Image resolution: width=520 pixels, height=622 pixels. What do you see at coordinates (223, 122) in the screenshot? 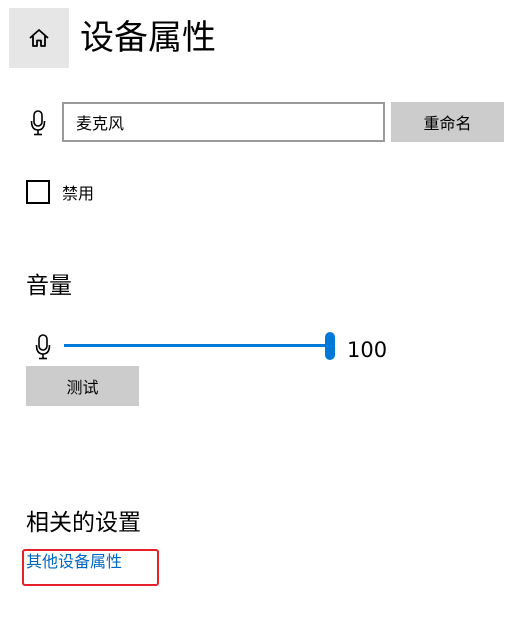
I see `device-name-input` at bounding box center [223, 122].